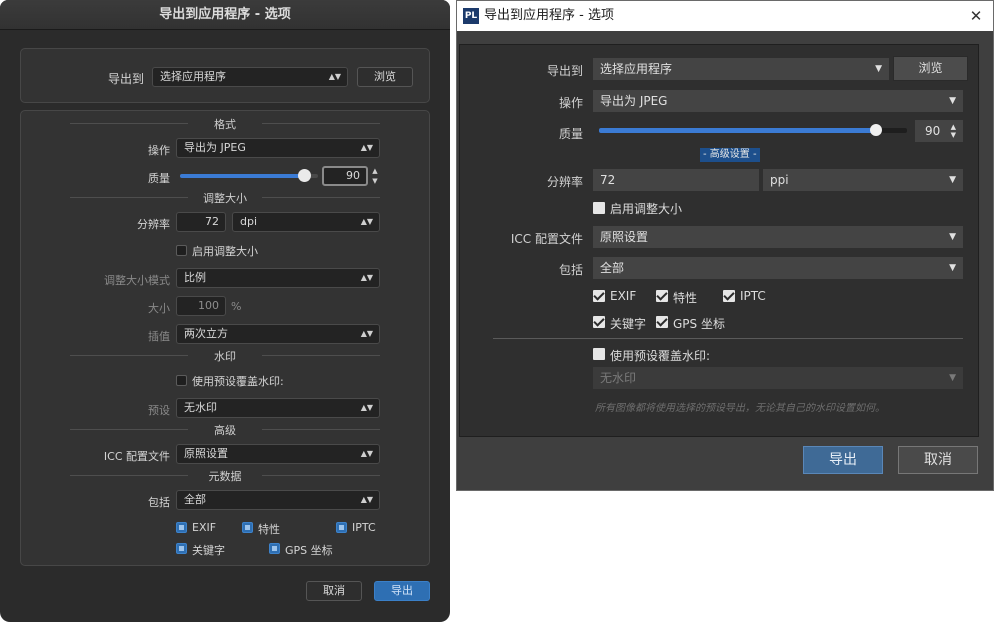  What do you see at coordinates (728, 338) in the screenshot?
I see `divider` at bounding box center [728, 338].